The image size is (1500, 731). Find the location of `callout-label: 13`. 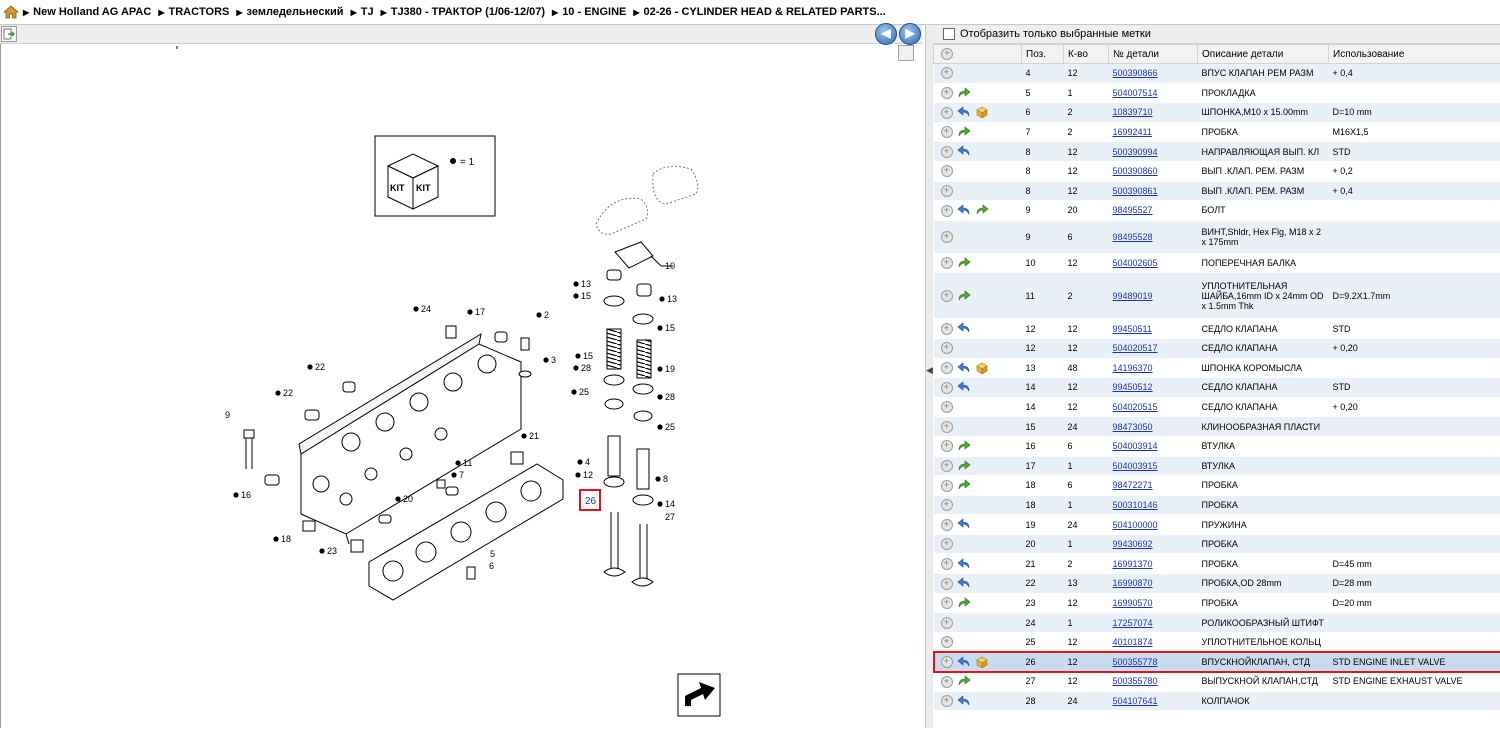

callout-label: 13 is located at coordinates (672, 299).